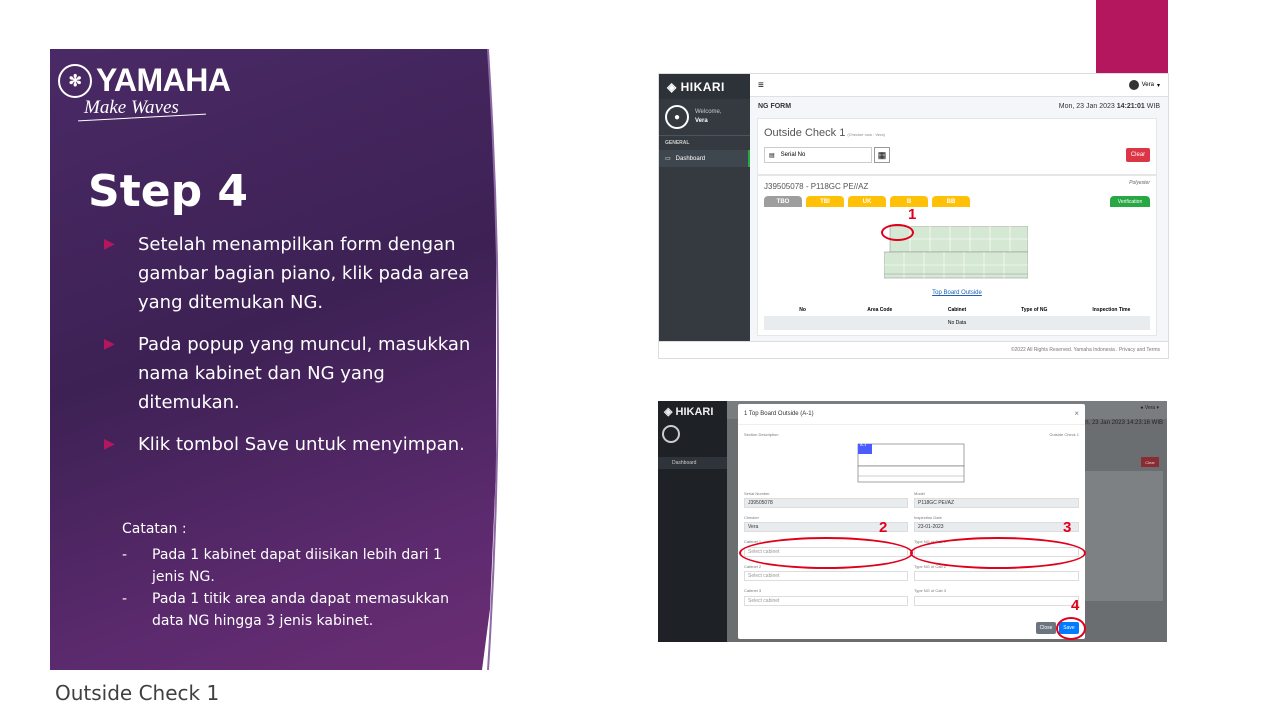 The image size is (1280, 720). Describe the element at coordinates (930, 590) in the screenshot. I see `field-label: Type NG of Cab 3` at that location.